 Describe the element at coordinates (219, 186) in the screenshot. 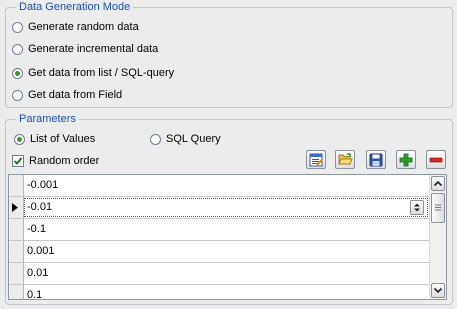

I see `table-row: -0.001` at that location.